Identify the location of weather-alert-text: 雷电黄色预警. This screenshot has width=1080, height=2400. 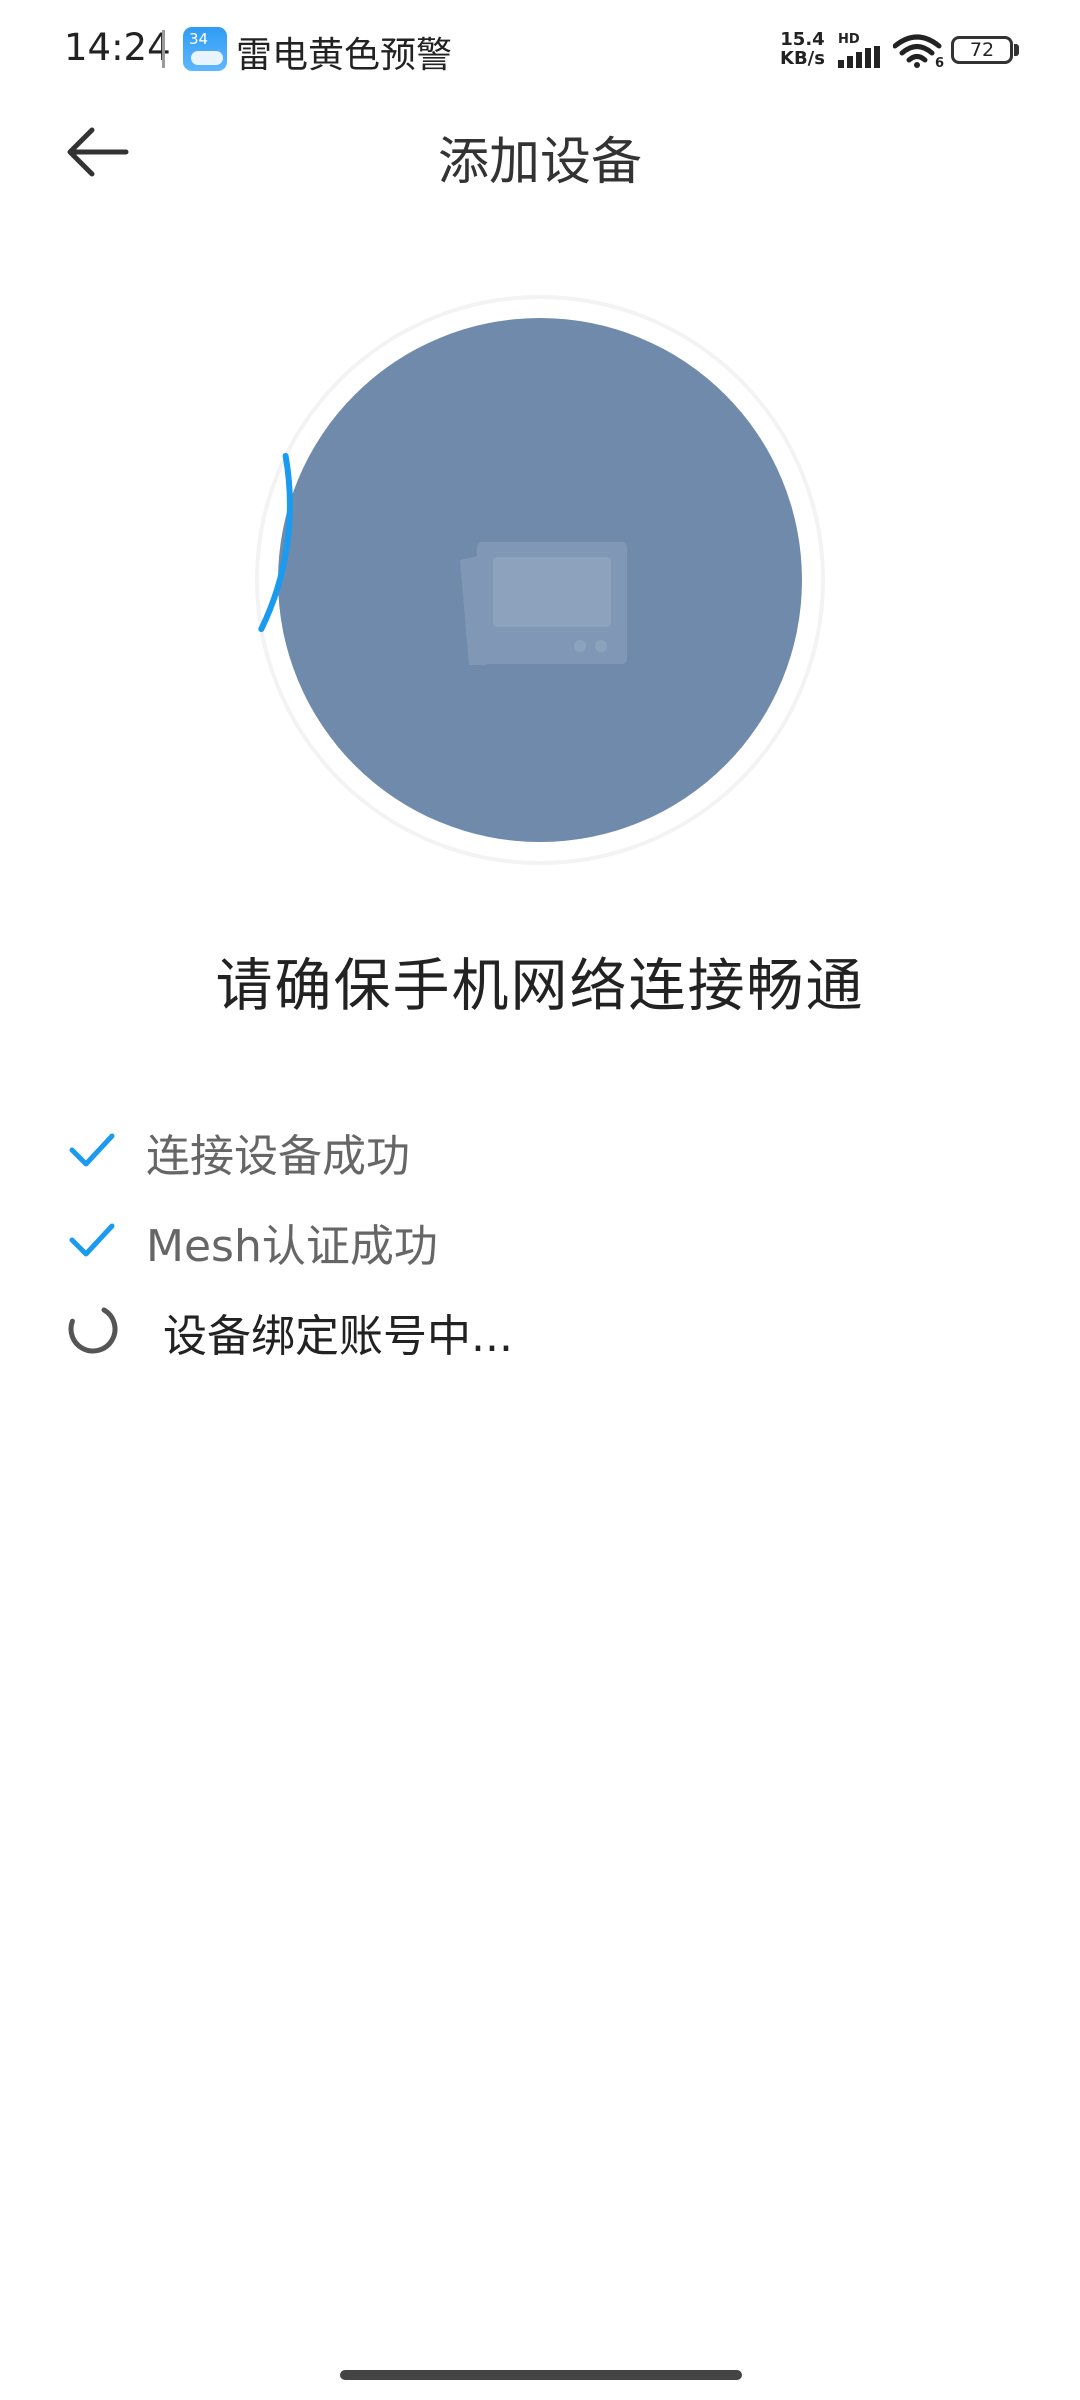
(344, 55).